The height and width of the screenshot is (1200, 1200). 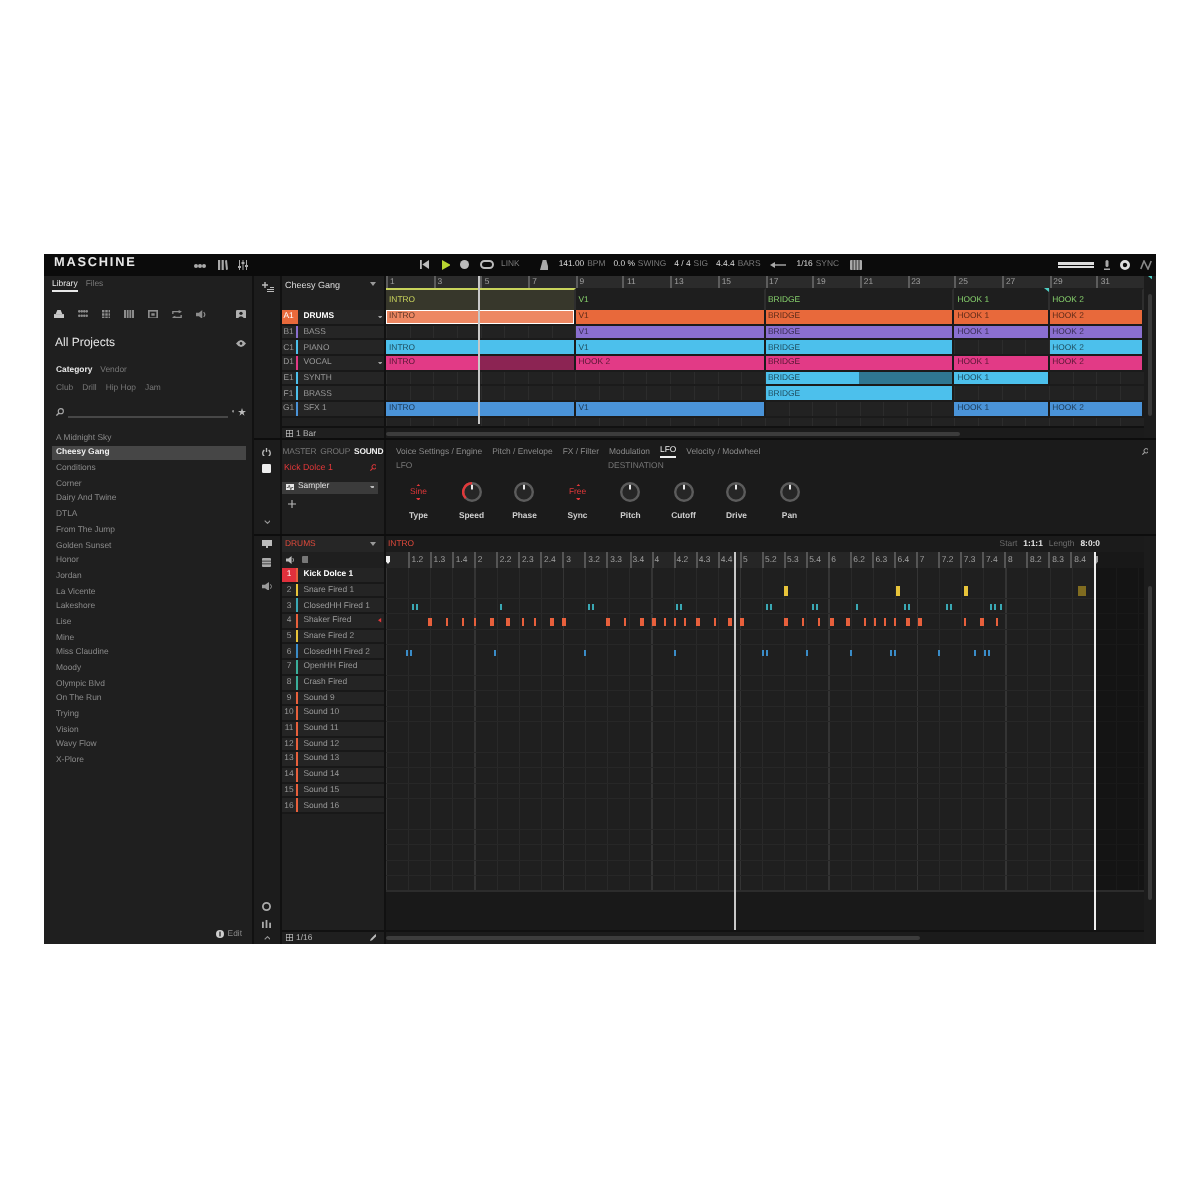 I want to click on play-icon, so click(x=445, y=265).